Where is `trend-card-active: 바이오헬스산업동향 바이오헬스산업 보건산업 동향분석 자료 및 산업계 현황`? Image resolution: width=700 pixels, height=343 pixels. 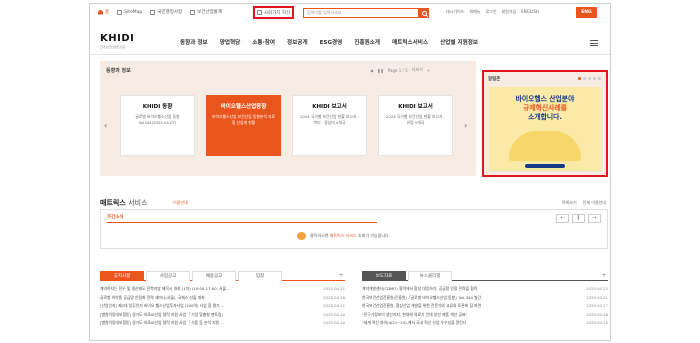
trend-card-active: 바이오헬스산업동향 바이오헬스산업 보건산업 동향분석 자료 및 산업계 현황 is located at coordinates (243, 125).